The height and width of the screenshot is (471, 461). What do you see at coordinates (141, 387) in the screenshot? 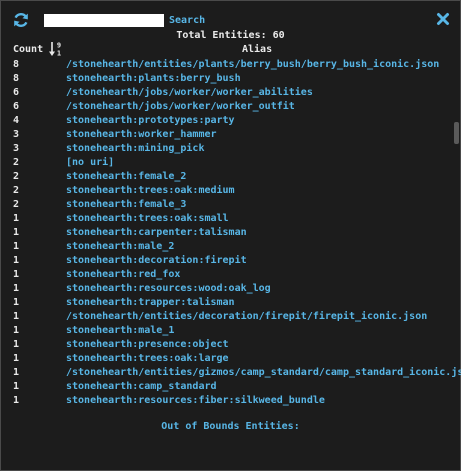
I see `entity-alias-link: stonehearth:camp_standard` at bounding box center [141, 387].